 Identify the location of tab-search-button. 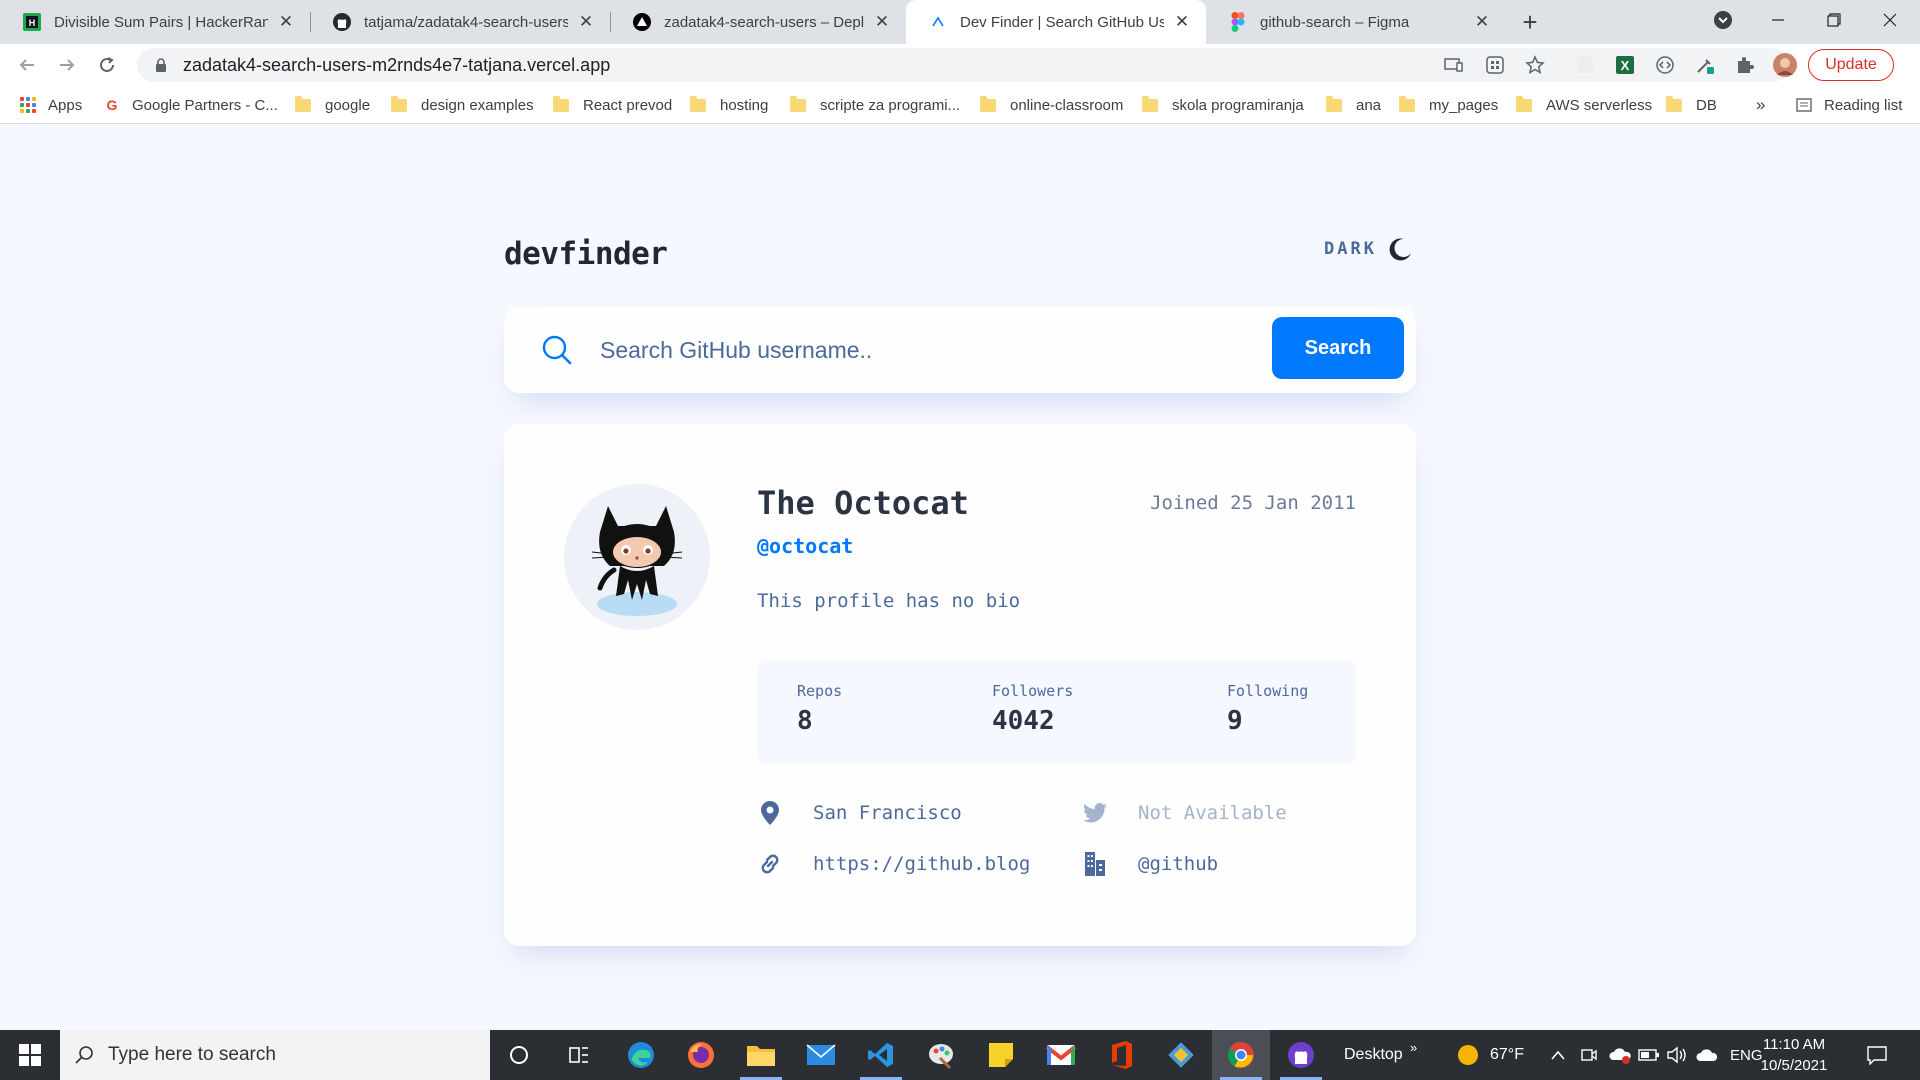
(1723, 20).